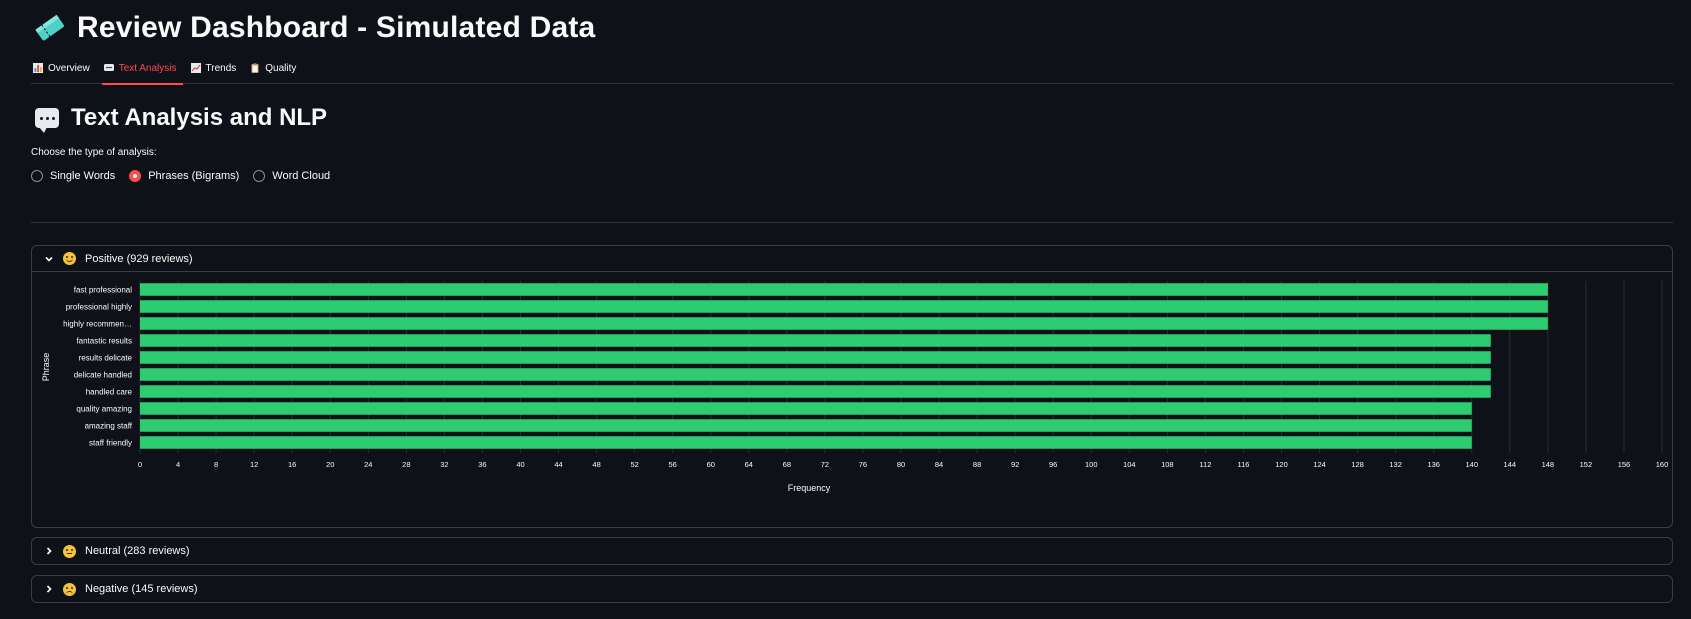  What do you see at coordinates (977, 464) in the screenshot?
I see `tick-label: 88` at bounding box center [977, 464].